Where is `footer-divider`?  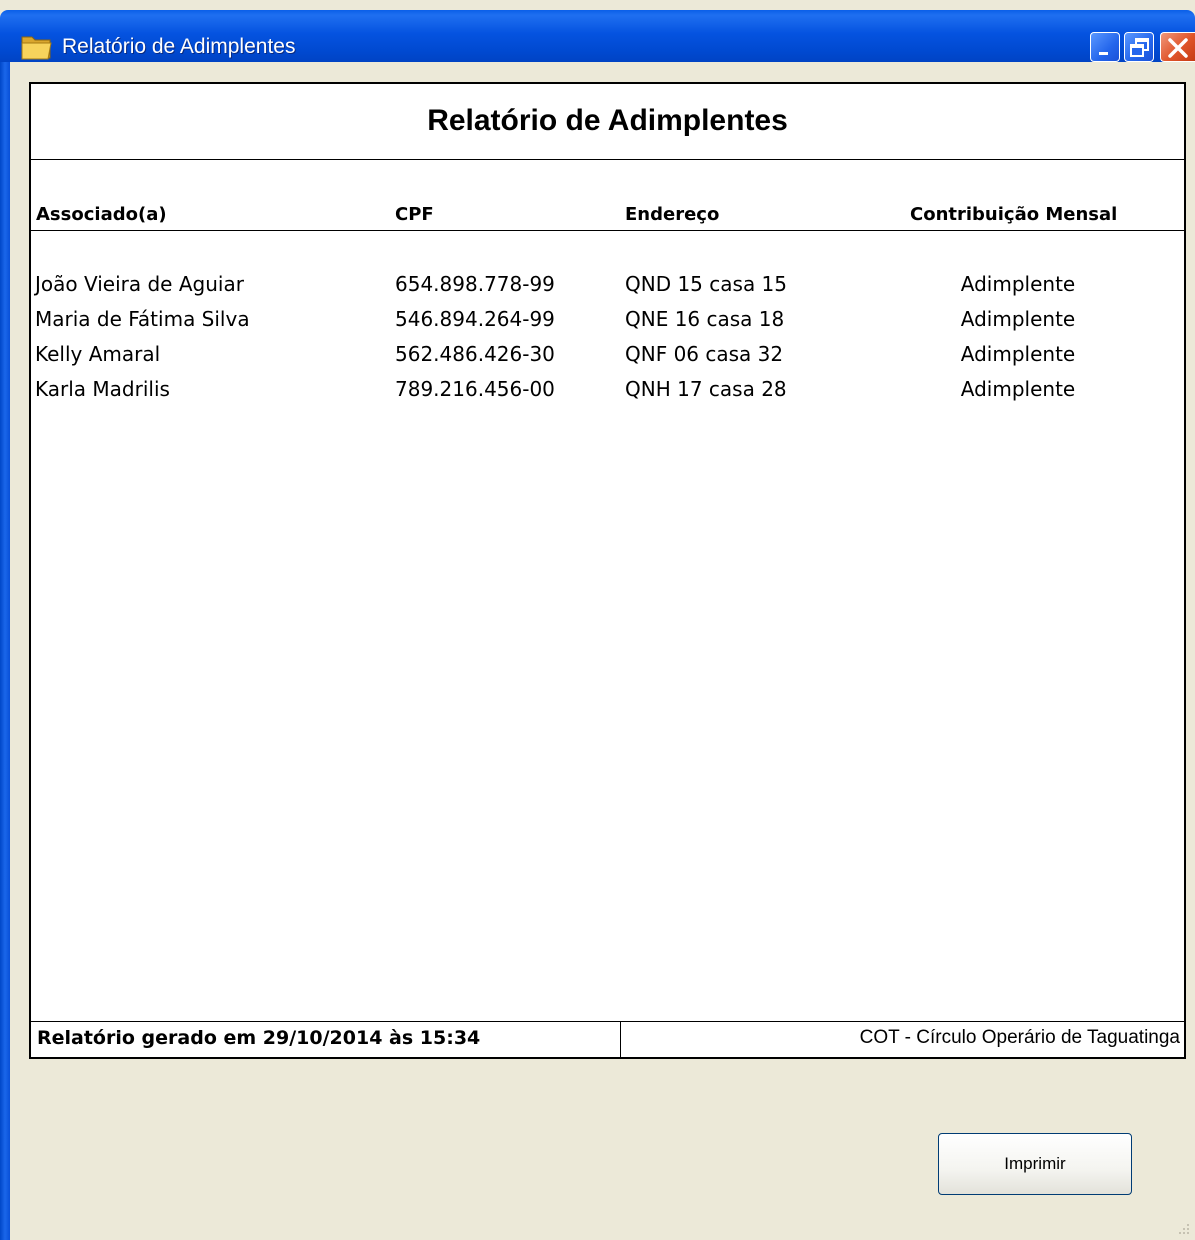 footer-divider is located at coordinates (620, 1039).